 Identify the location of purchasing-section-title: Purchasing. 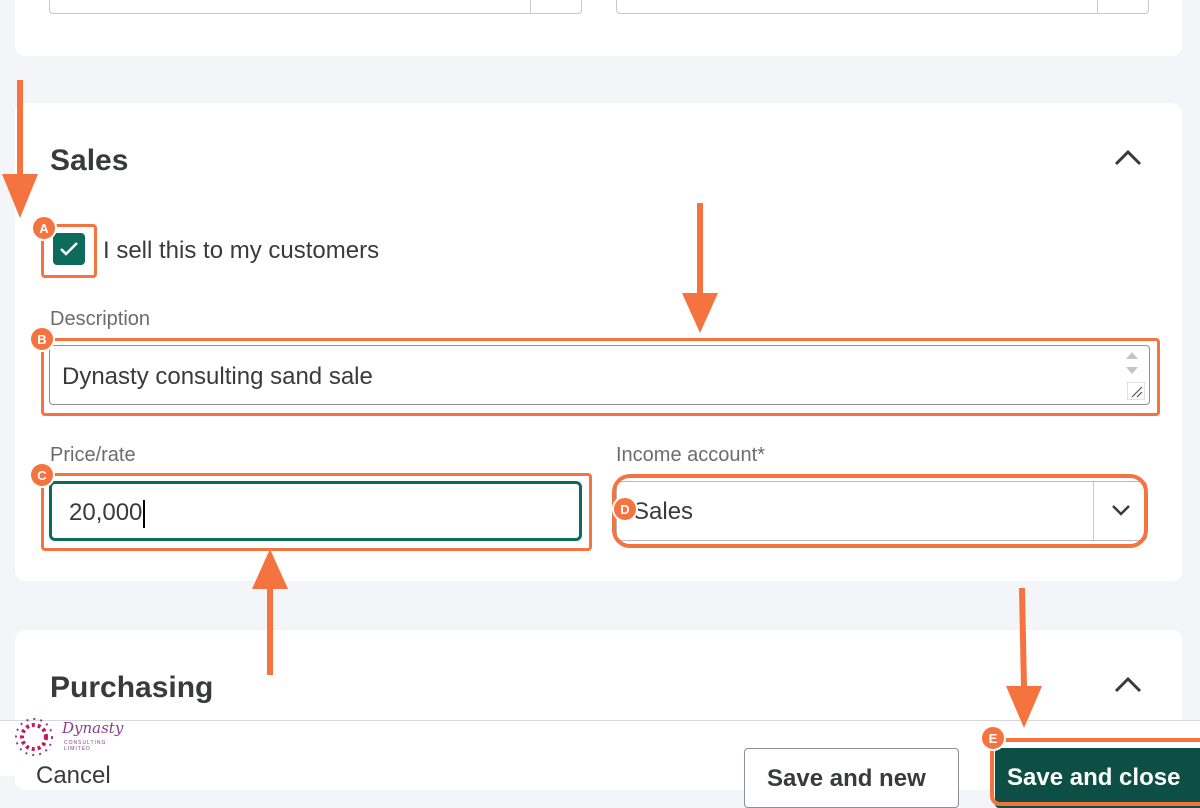
(132, 687).